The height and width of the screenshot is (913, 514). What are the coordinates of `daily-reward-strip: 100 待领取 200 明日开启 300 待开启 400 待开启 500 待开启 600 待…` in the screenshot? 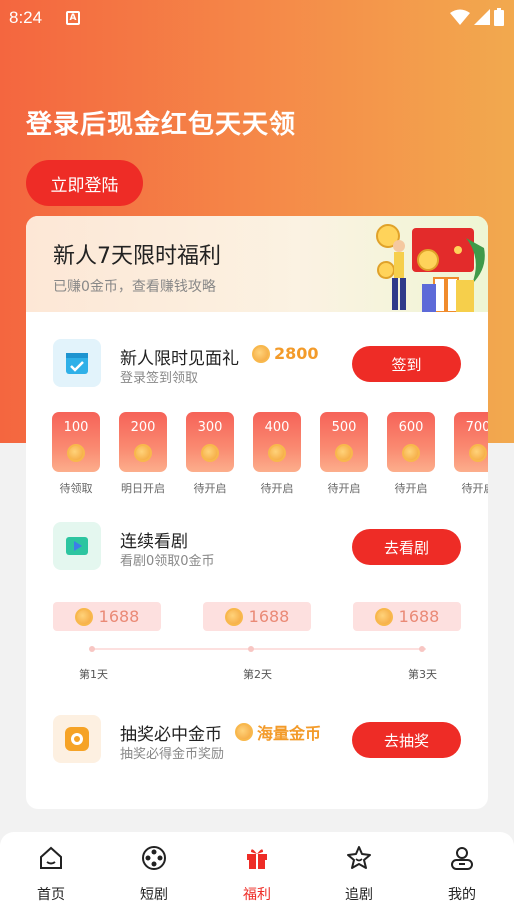 It's located at (270, 457).